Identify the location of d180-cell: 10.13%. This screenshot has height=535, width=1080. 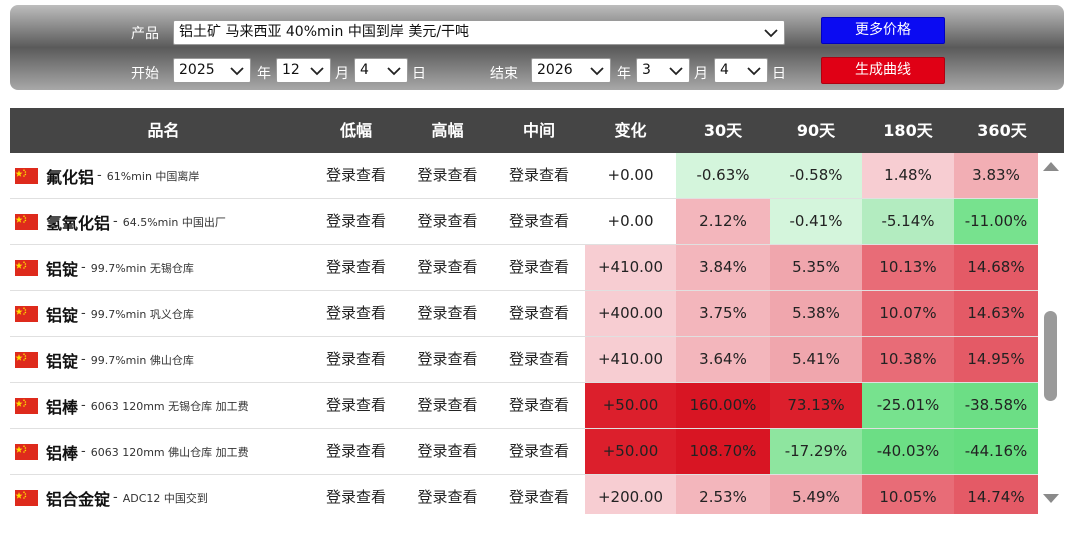
(908, 267).